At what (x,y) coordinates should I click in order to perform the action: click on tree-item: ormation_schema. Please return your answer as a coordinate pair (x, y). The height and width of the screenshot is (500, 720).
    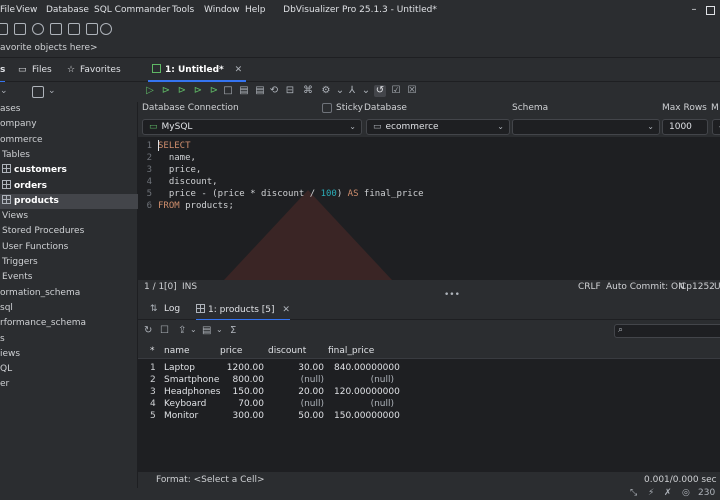
    Looking at the image, I should click on (69, 293).